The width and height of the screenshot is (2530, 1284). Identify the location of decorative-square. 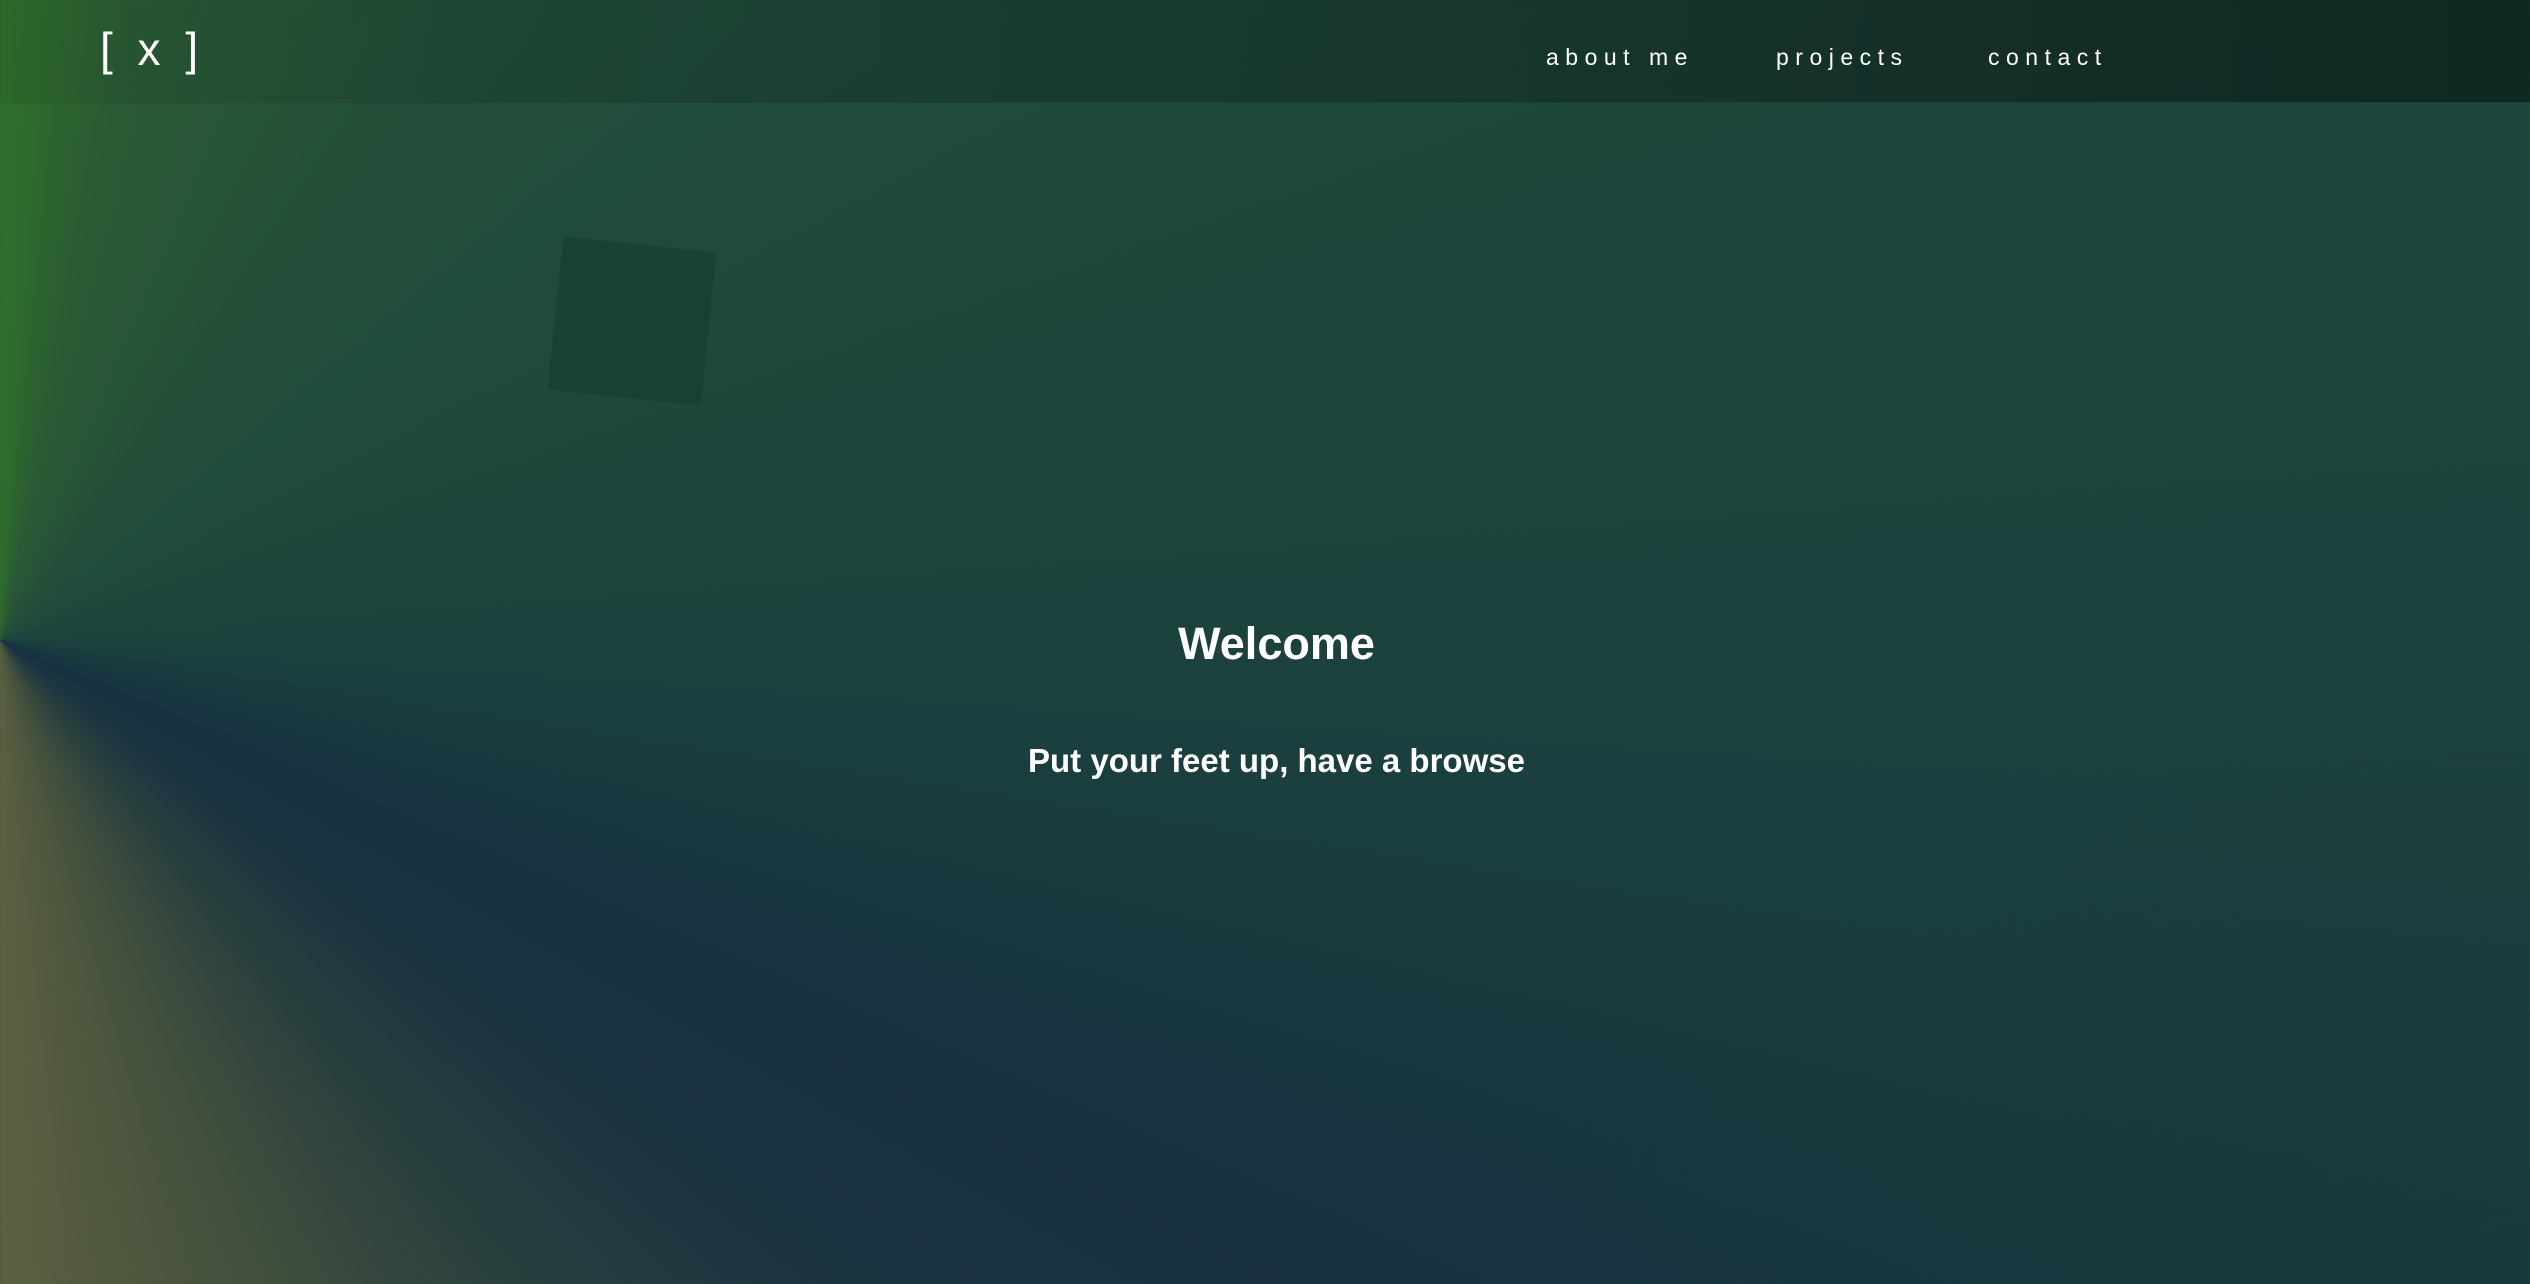
(632, 321).